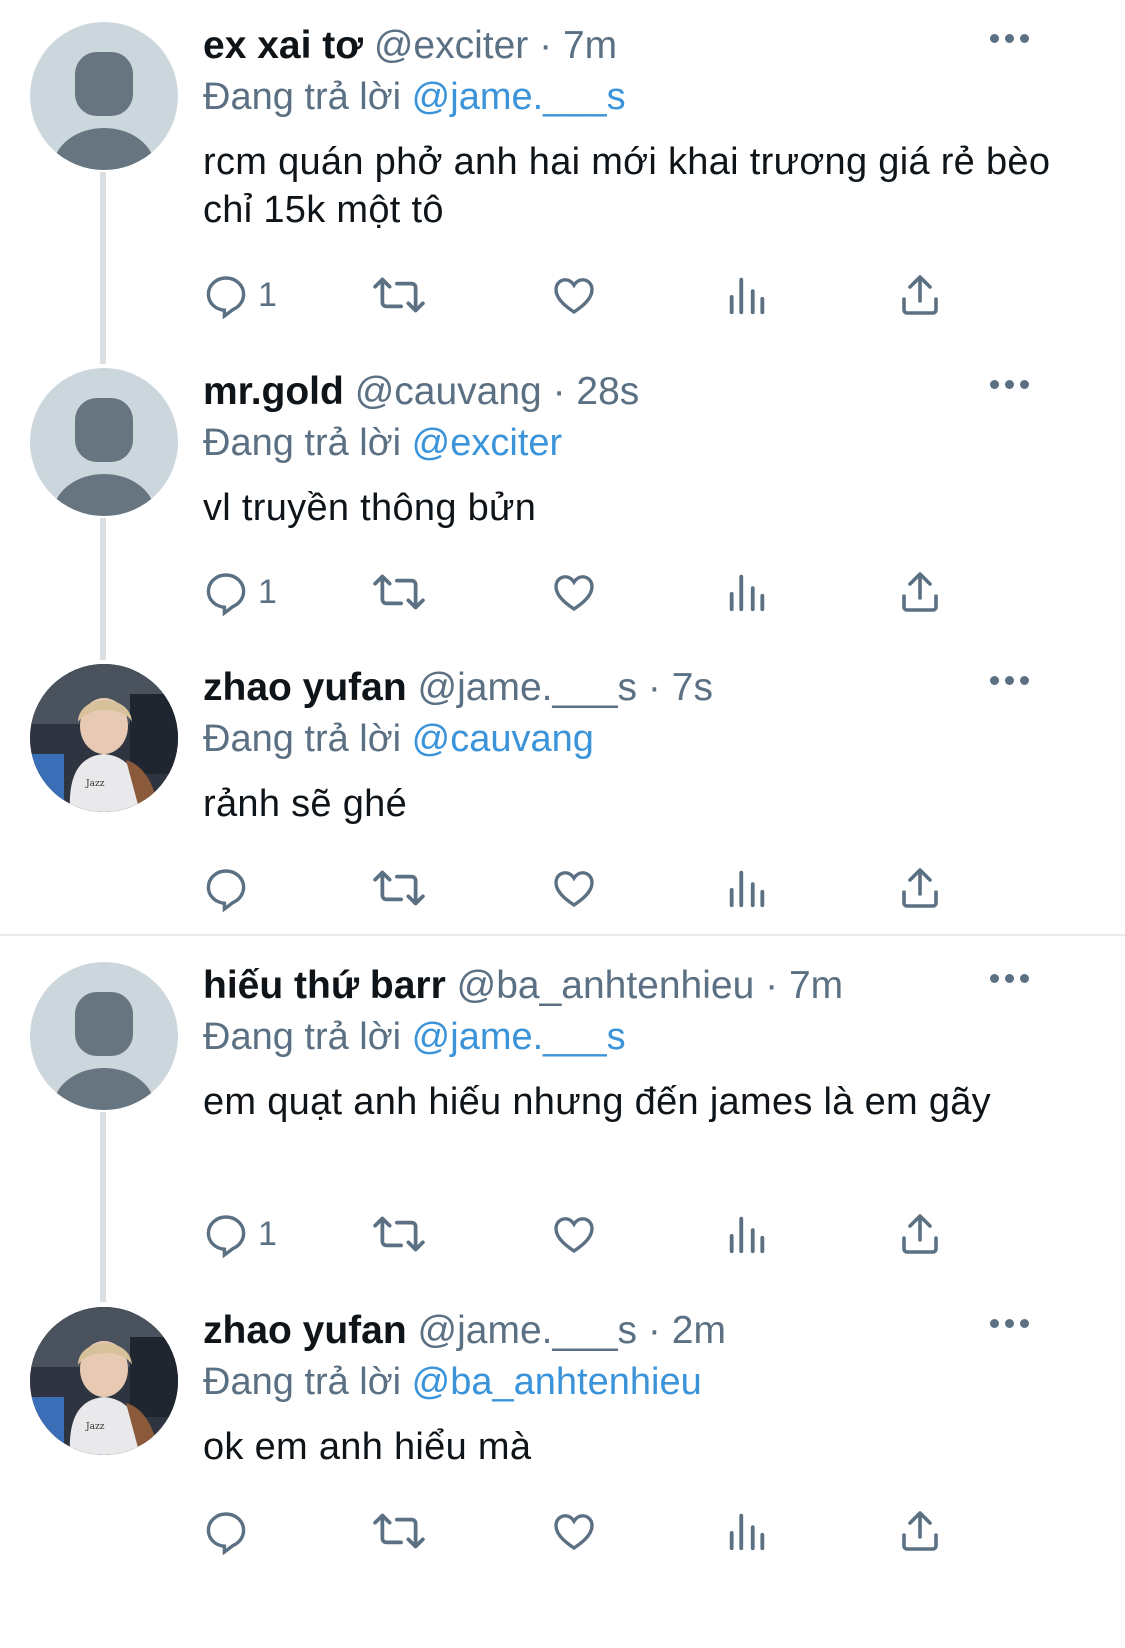 The image size is (1125, 1648). Describe the element at coordinates (305, 804) in the screenshot. I see `tweet-text: rảnh sẽ ghé` at that location.